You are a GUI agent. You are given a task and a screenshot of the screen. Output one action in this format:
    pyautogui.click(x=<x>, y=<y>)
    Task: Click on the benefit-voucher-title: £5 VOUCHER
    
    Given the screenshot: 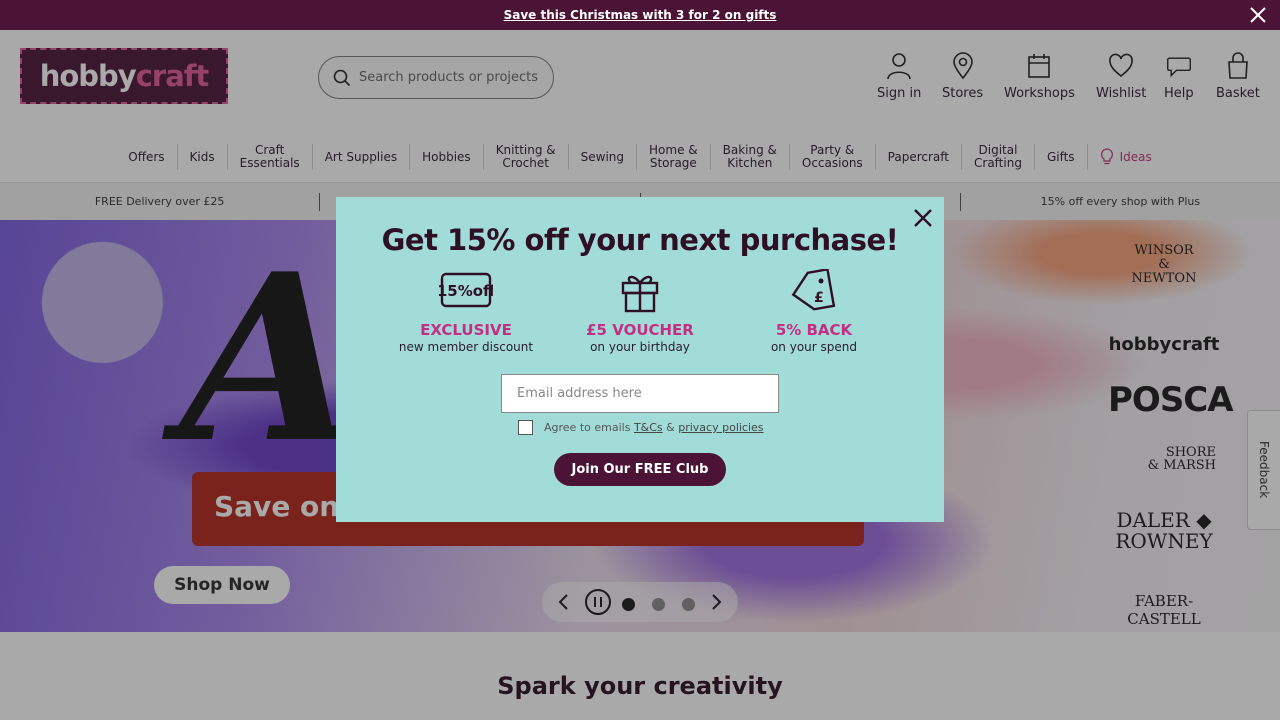 What is the action you would take?
    pyautogui.click(x=640, y=330)
    